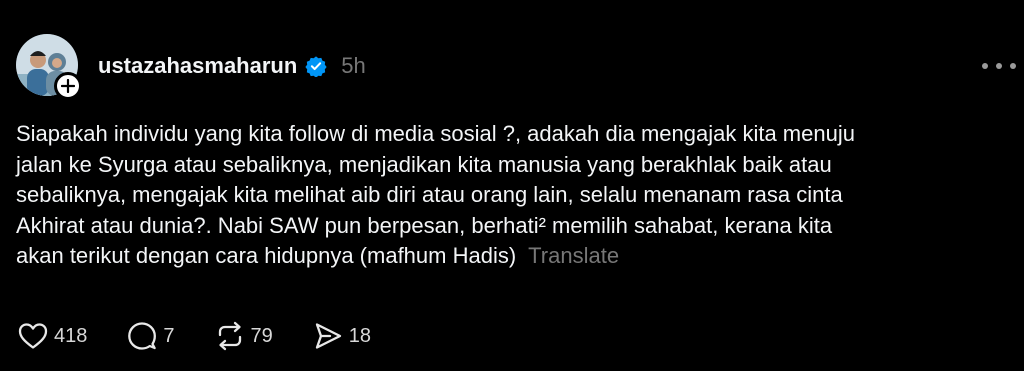 This screenshot has width=1024, height=371. I want to click on send-icon, so click(328, 336).